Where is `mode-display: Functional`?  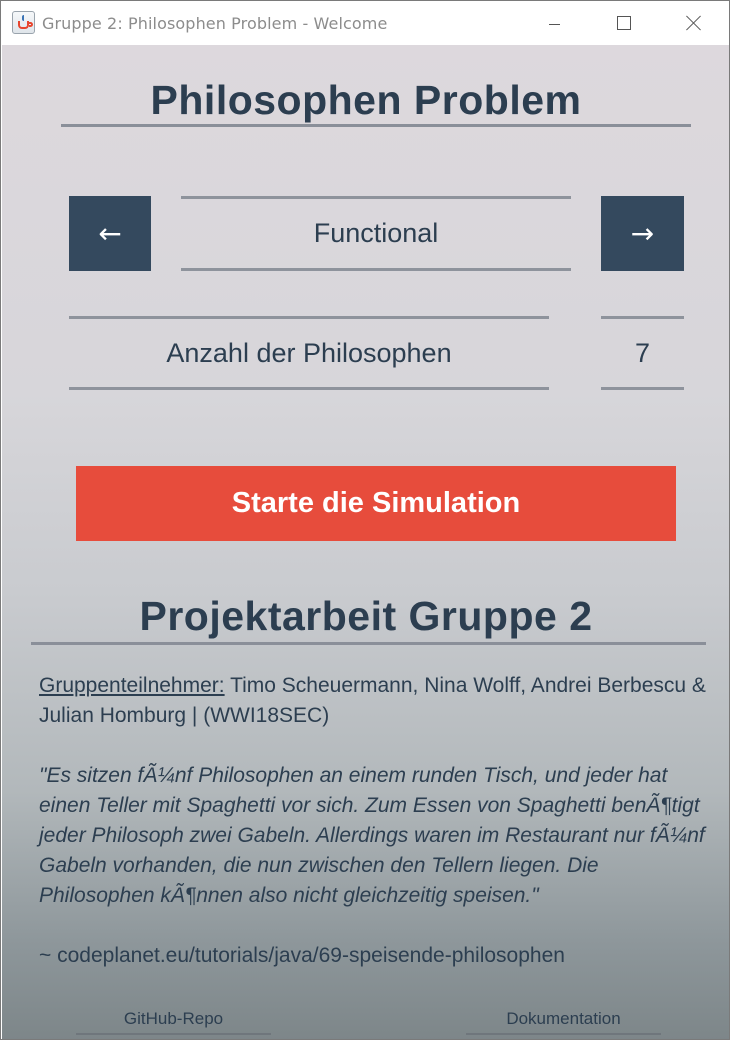 mode-display: Functional is located at coordinates (376, 233).